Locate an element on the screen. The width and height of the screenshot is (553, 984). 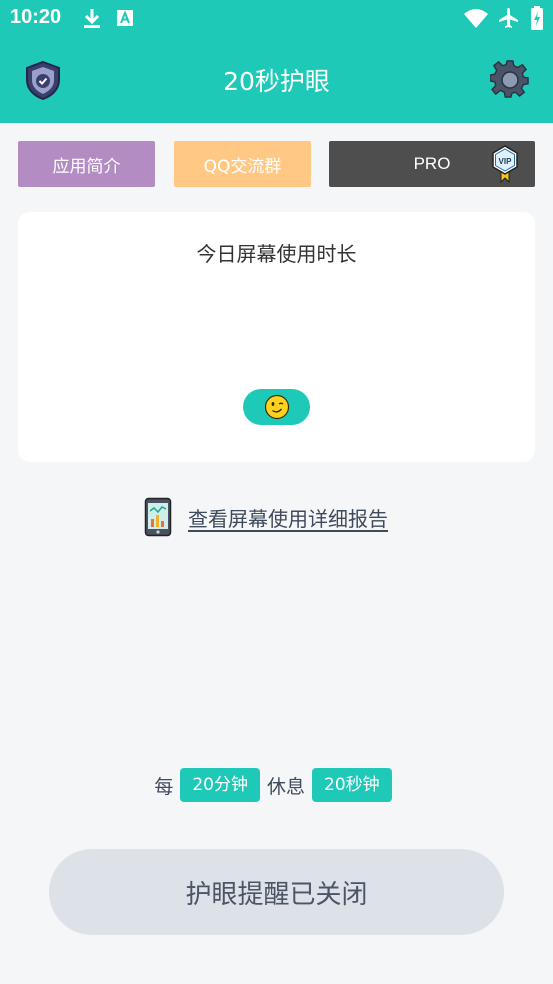
interval-chip: 20分钟 is located at coordinates (220, 785).